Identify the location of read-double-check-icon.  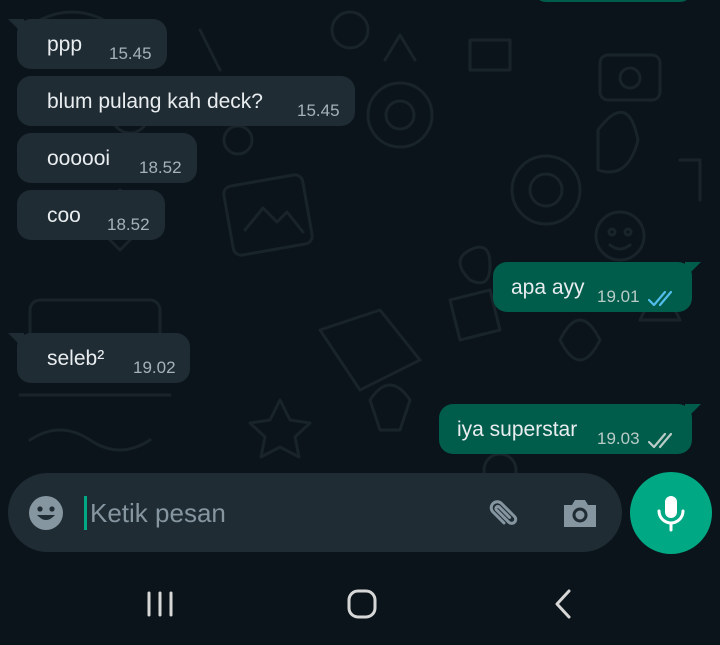
(660, 298).